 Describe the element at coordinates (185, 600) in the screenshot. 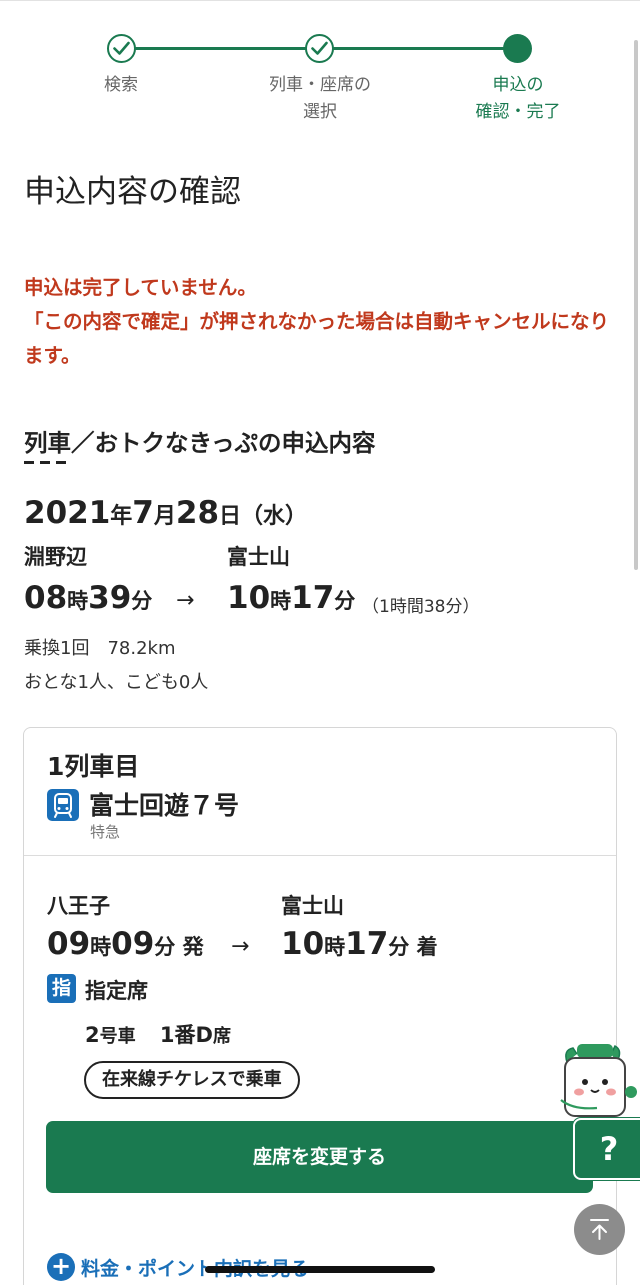

I see `trip-arrow-icon: →` at that location.